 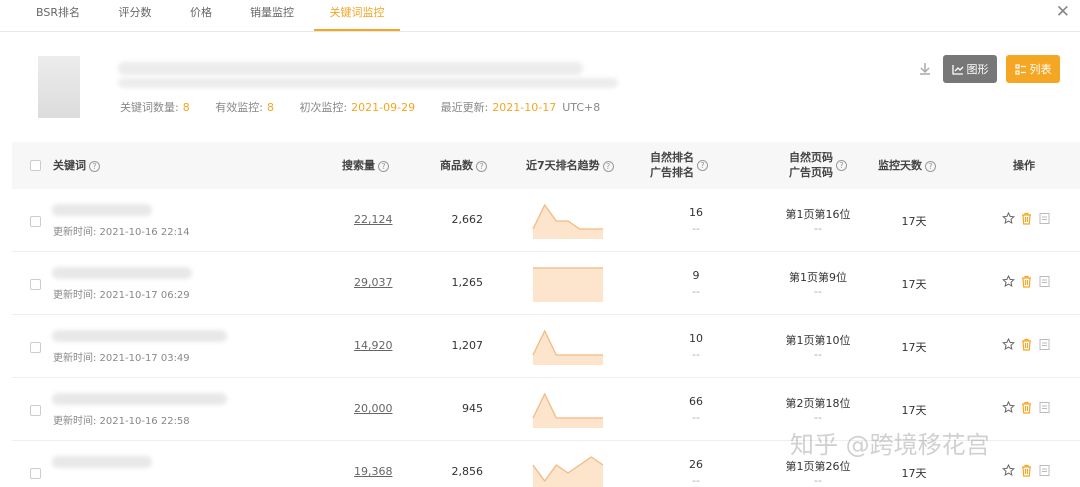 I want to click on organic-page-position: 第1页第10位, so click(x=818, y=340).